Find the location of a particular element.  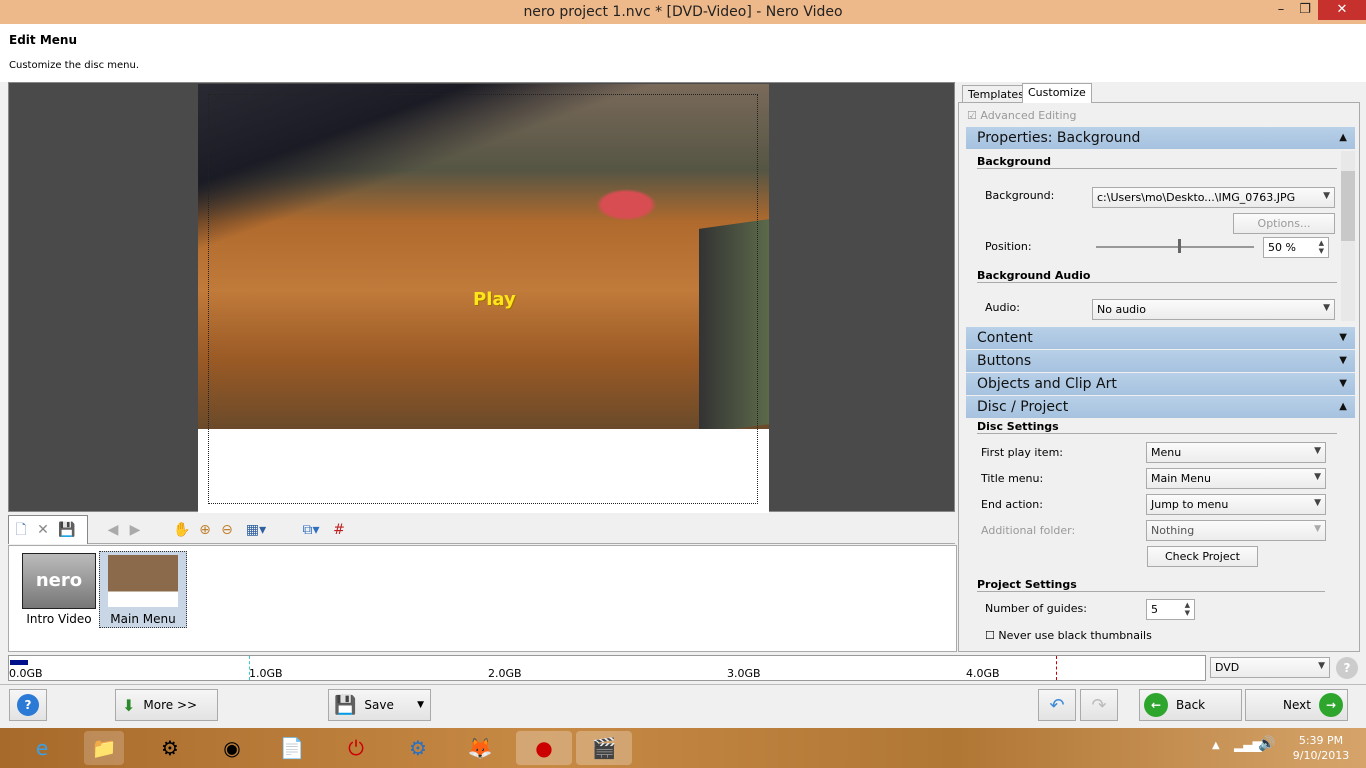

save-icon: 💾 is located at coordinates (67, 530).